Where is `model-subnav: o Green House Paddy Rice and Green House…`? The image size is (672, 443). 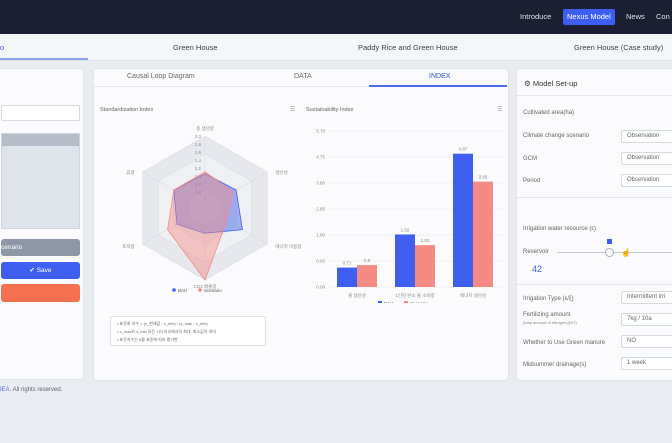 model-subnav: o Green House Paddy Rice and Green House… is located at coordinates (336, 47).